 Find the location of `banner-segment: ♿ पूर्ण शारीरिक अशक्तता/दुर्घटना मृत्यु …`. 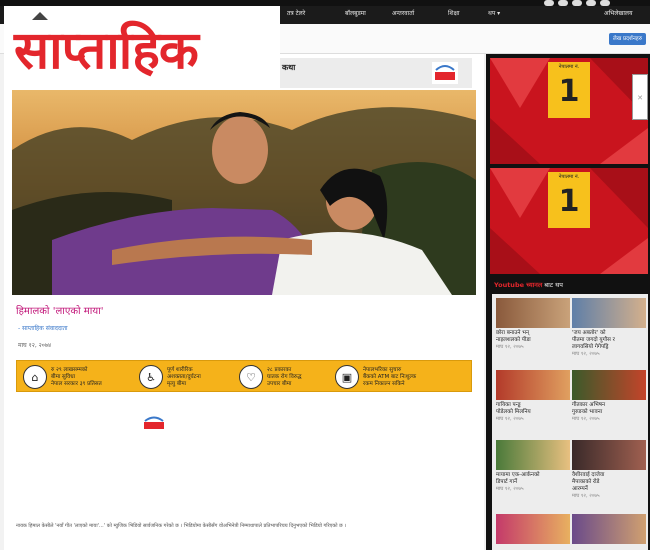

banner-segment: ♿ पूर्ण शारीरिक अशक्तता/दुर्घटना मृत्यु … is located at coordinates (170, 377).